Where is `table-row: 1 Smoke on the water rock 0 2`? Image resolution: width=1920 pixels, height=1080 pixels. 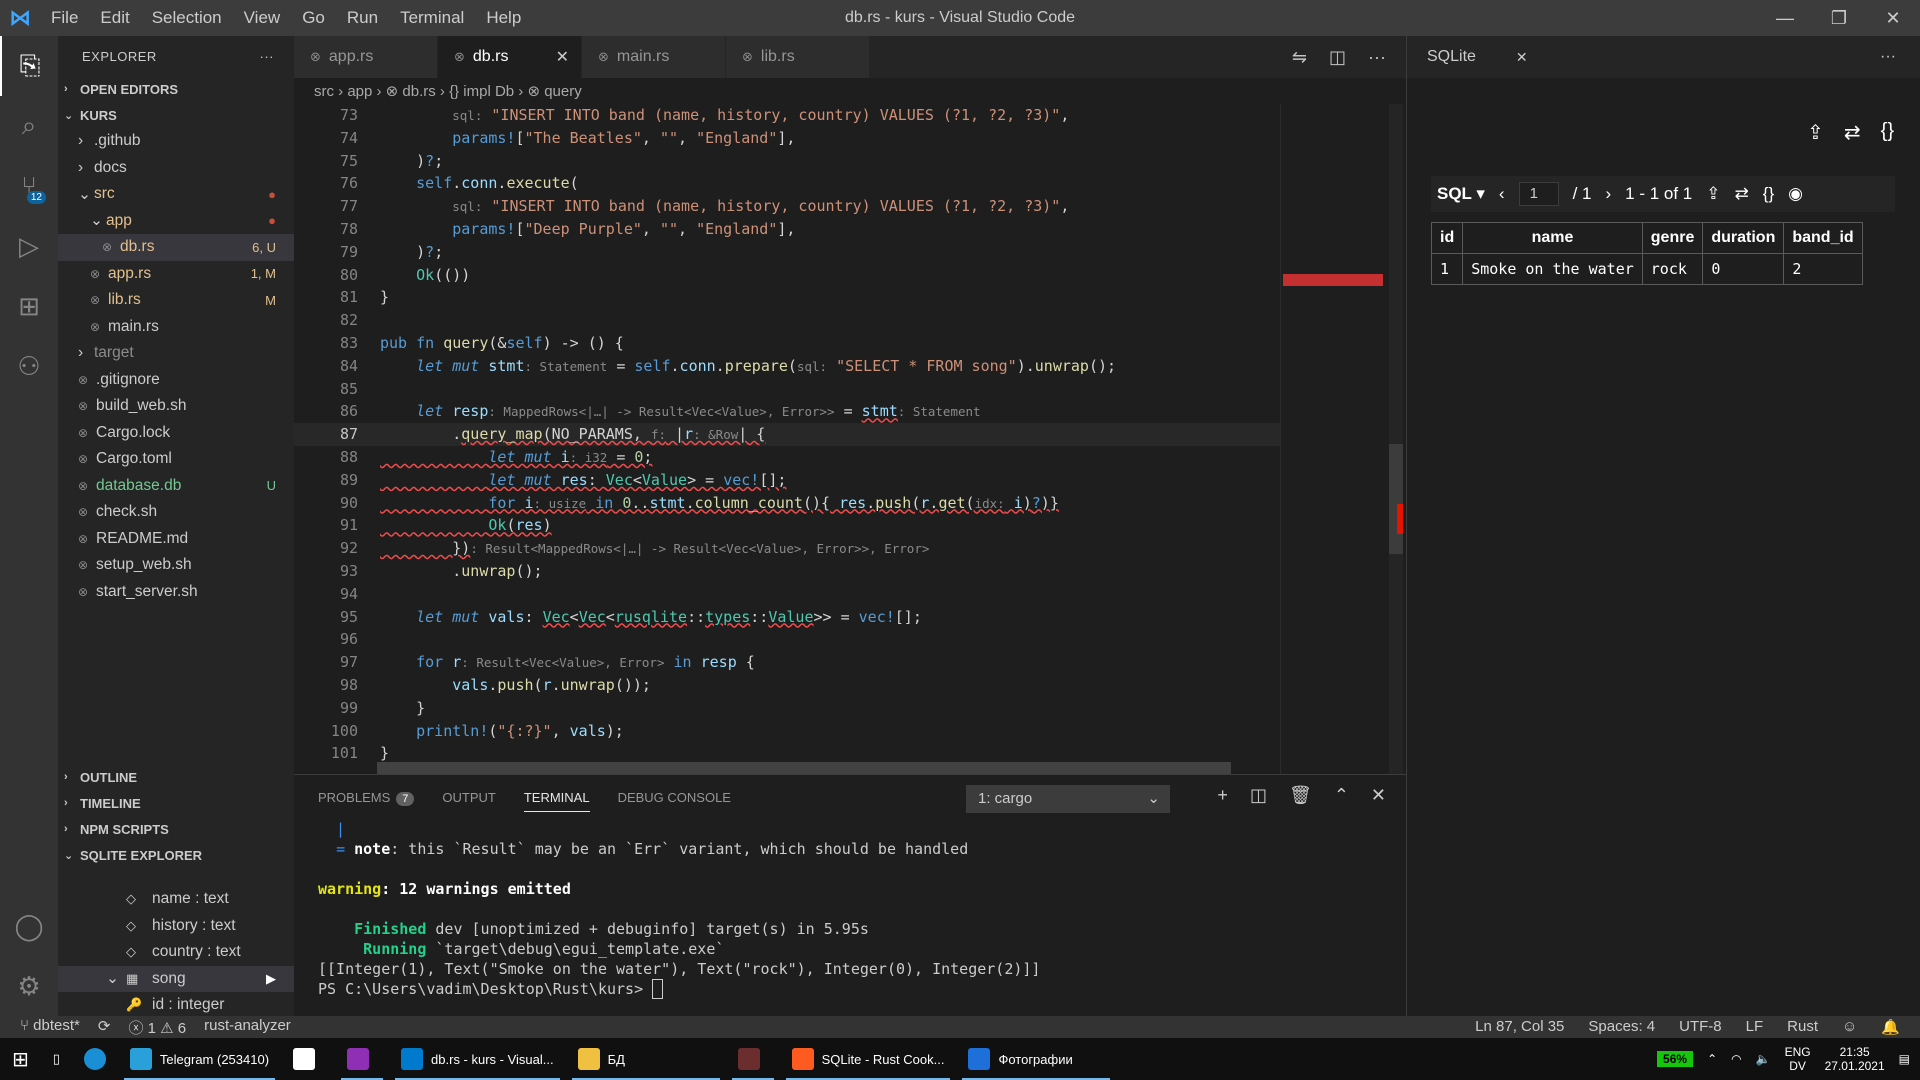
table-row: 1 Smoke on the water rock 0 2 is located at coordinates (1646, 269).